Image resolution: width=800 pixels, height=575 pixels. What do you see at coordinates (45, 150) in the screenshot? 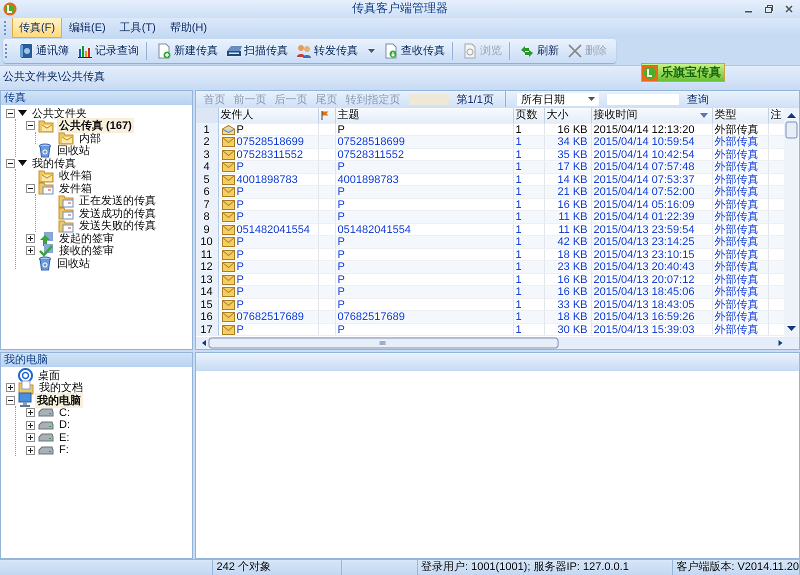
I see `trash-icon` at bounding box center [45, 150].